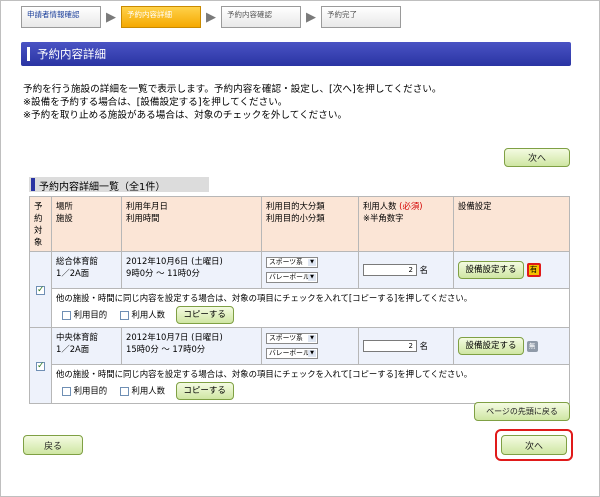  What do you see at coordinates (533, 270) in the screenshot?
I see `equipment-status-badge: 有` at bounding box center [533, 270].